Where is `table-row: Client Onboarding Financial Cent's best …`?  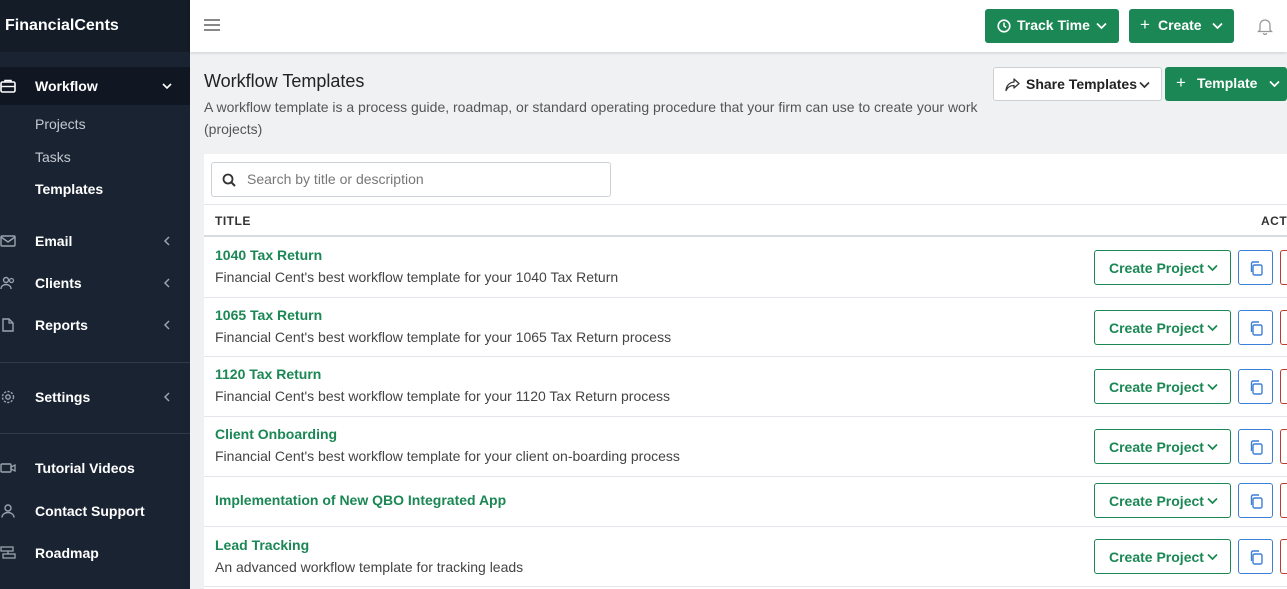 table-row: Client Onboarding Financial Cent's best … is located at coordinates (745, 447).